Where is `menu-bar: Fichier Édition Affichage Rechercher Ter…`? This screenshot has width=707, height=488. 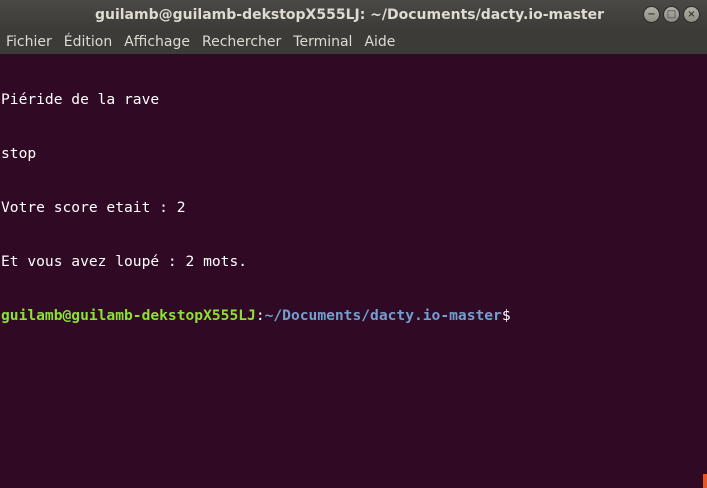
menu-bar: Fichier Édition Affichage Rechercher Ter… is located at coordinates (353, 42).